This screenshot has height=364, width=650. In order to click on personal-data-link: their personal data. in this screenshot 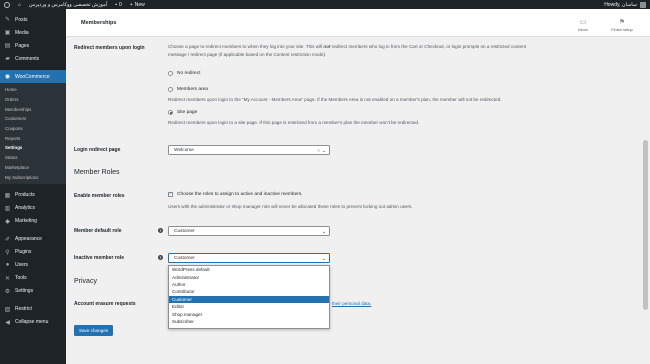, I will do `click(351, 303)`.